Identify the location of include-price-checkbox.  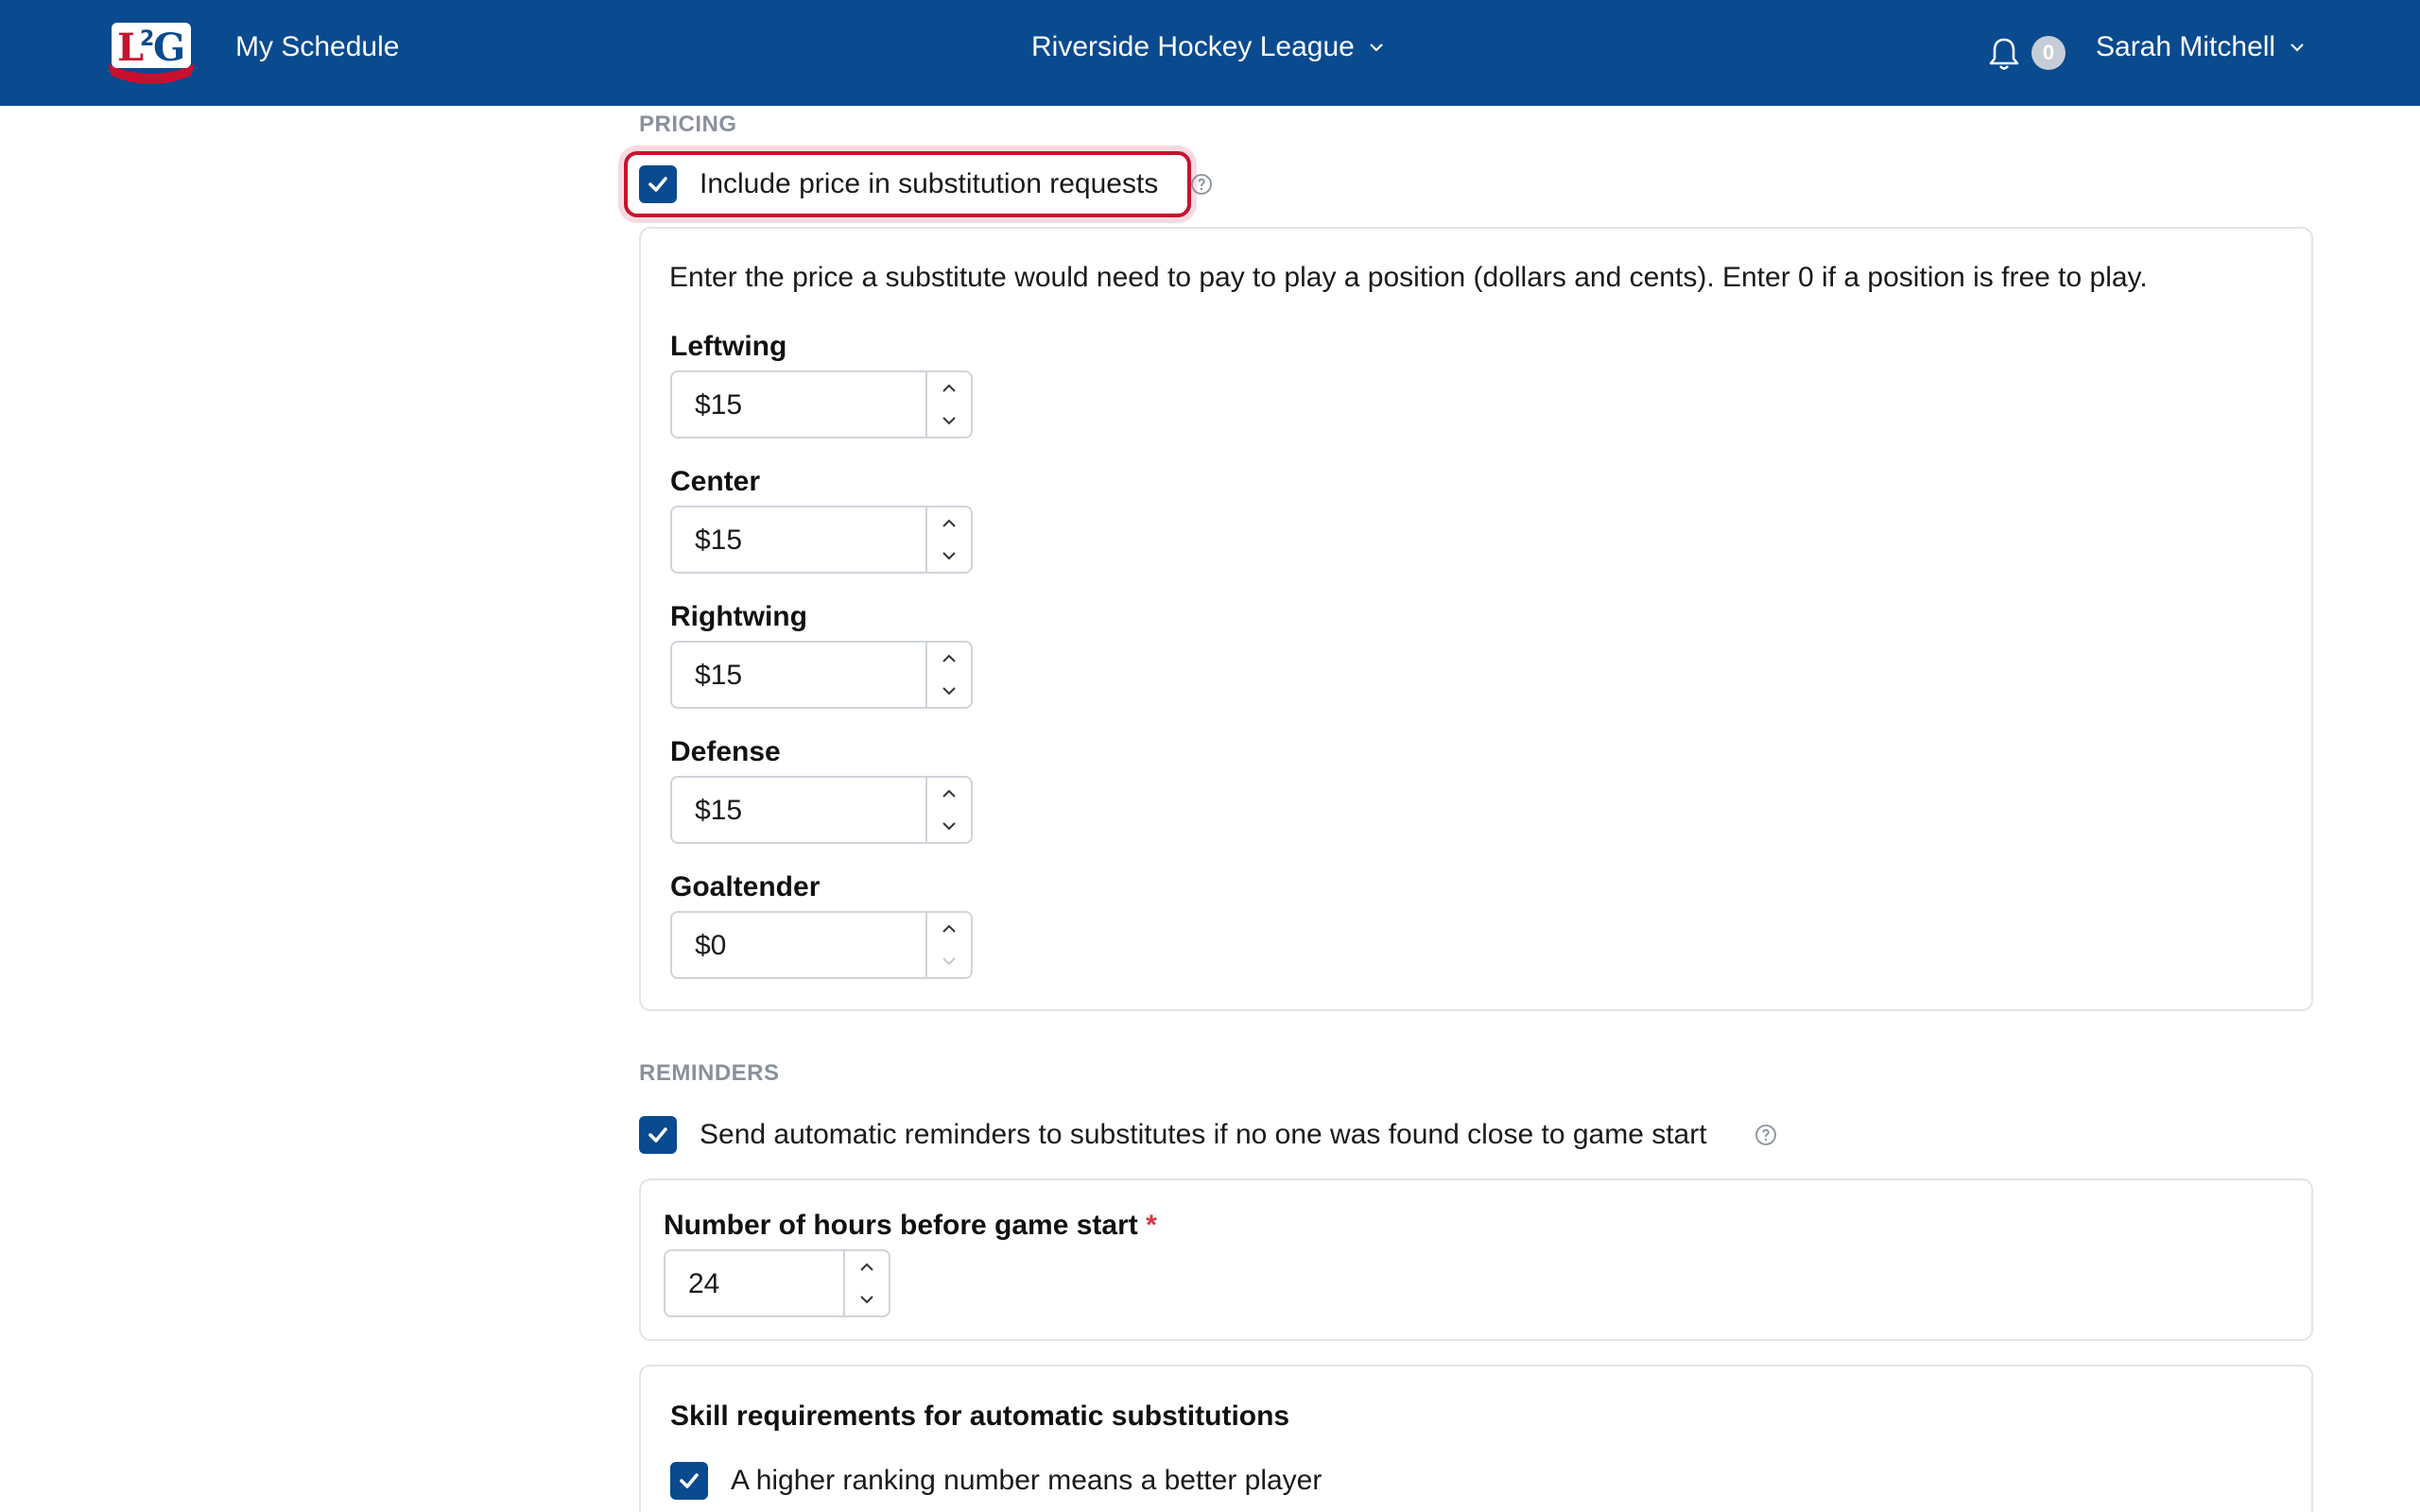
(658, 184).